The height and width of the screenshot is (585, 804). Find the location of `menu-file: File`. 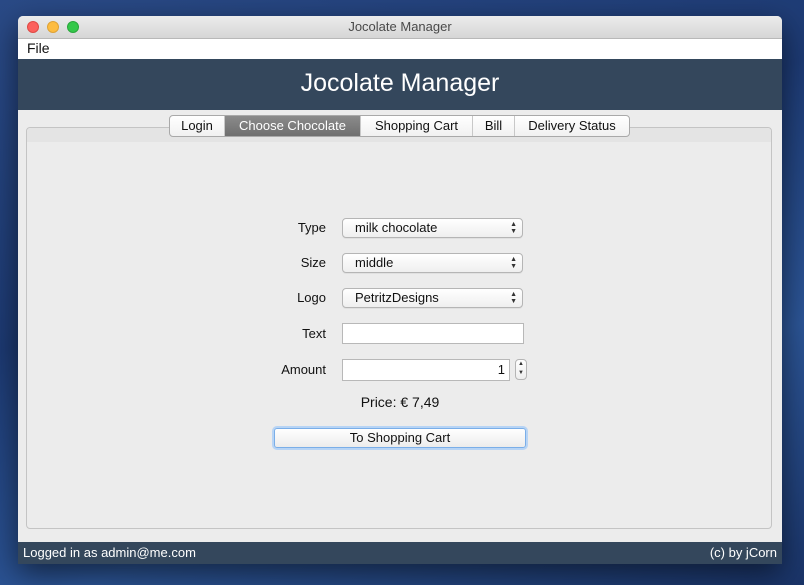

menu-file: File is located at coordinates (38, 48).